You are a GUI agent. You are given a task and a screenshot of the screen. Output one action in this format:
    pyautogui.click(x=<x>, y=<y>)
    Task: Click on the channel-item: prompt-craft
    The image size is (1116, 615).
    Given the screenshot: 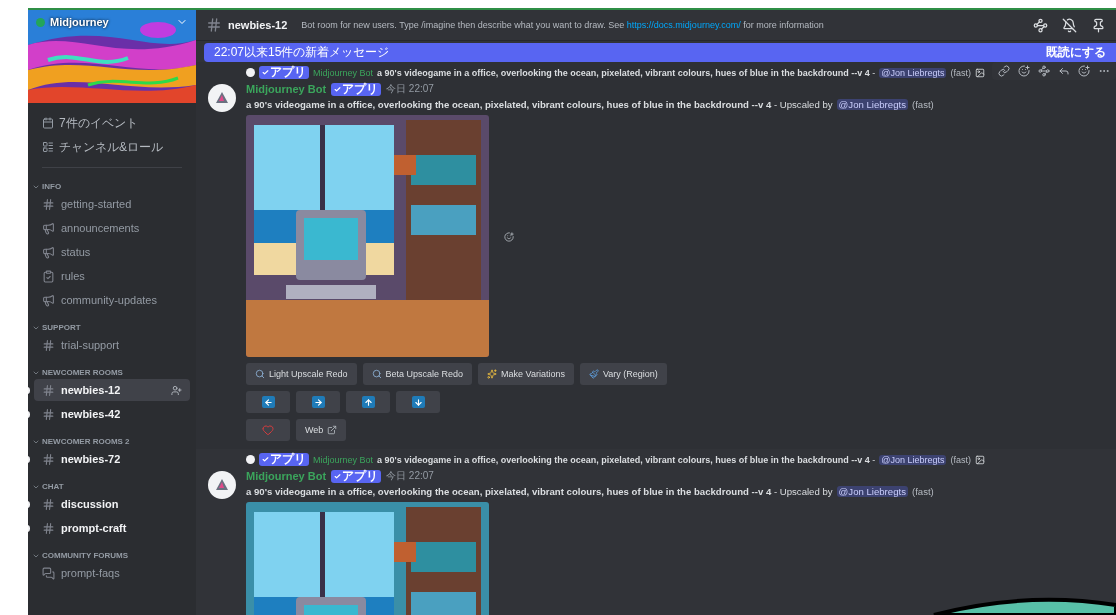 What is the action you would take?
    pyautogui.click(x=112, y=528)
    